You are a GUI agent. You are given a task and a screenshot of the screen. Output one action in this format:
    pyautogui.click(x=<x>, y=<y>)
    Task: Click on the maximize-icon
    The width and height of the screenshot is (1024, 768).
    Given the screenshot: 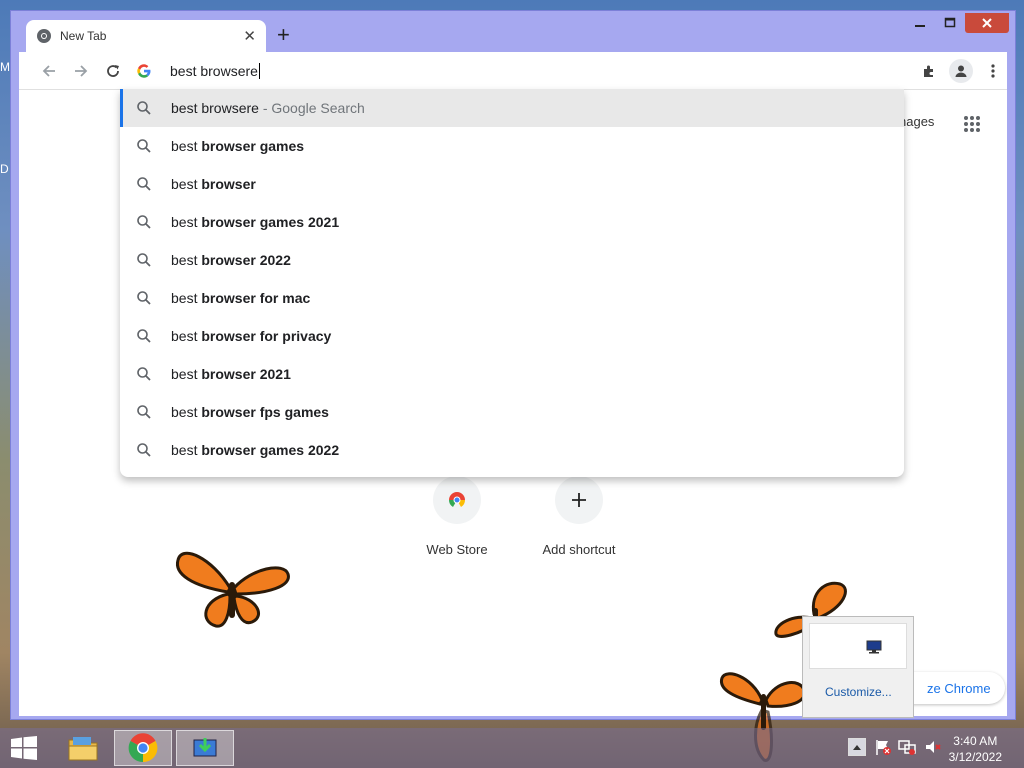 What is the action you would take?
    pyautogui.click(x=950, y=22)
    